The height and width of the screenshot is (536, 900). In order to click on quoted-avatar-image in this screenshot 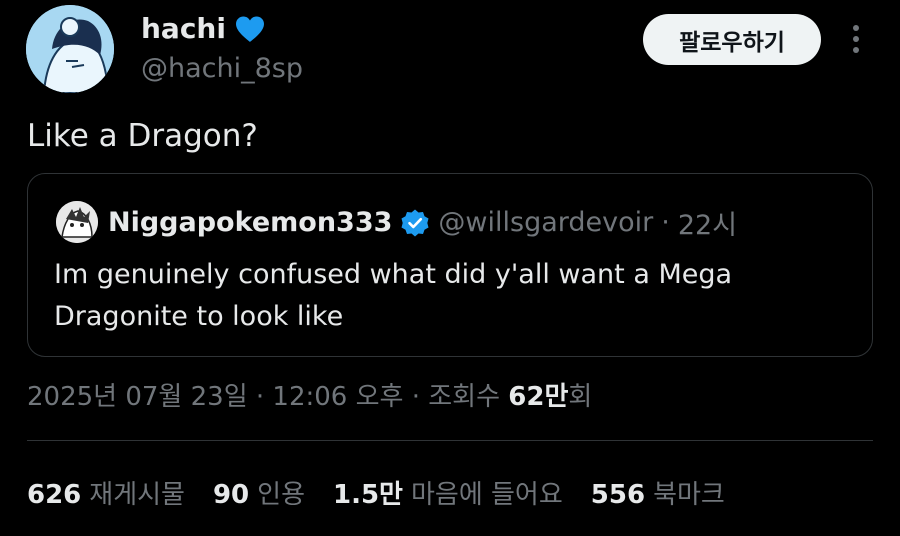, I will do `click(77, 222)`.